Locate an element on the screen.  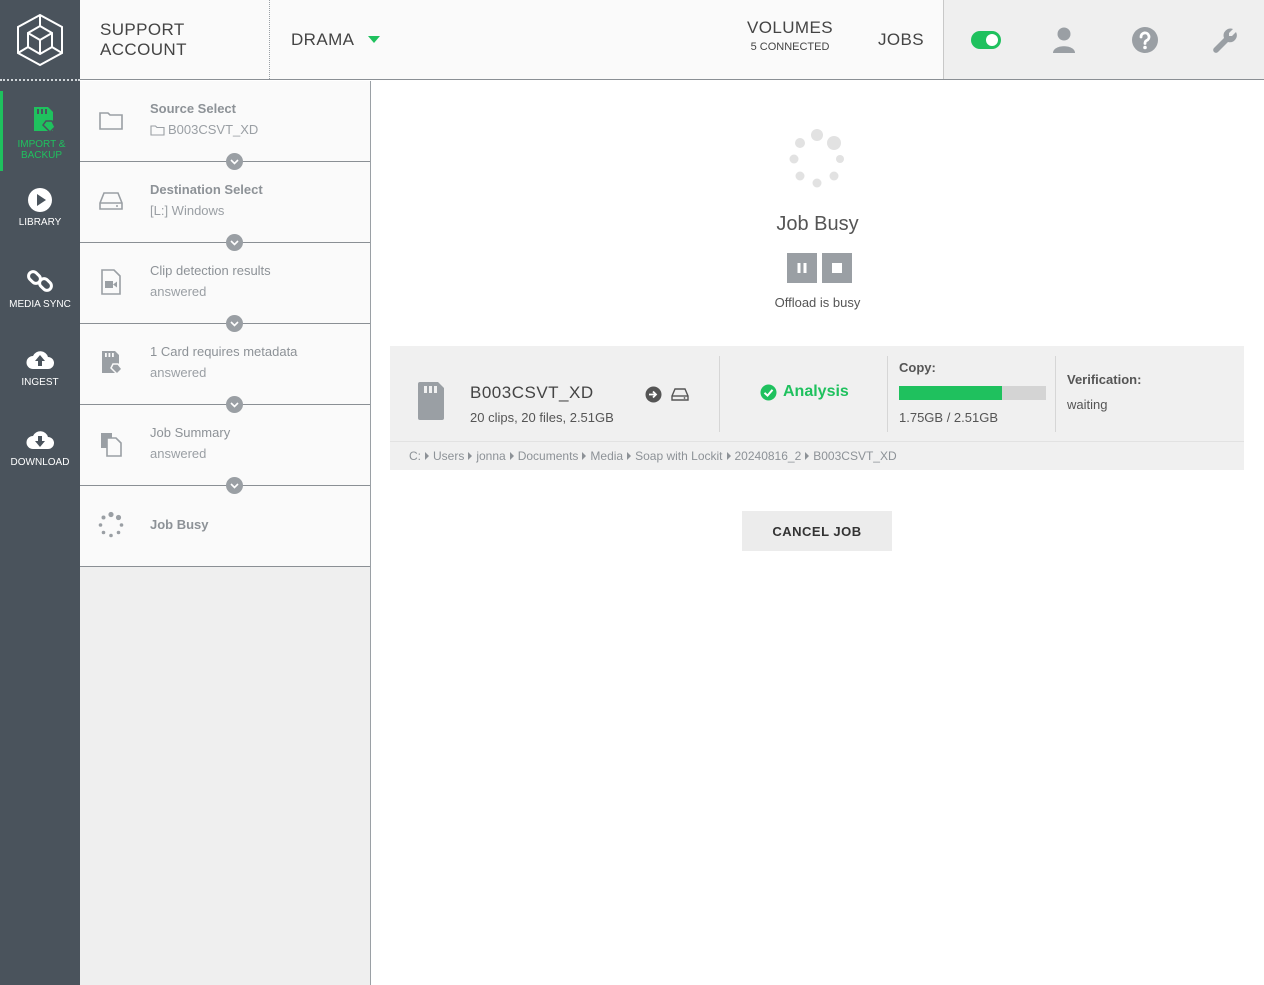
folder-small-icon is located at coordinates (157, 130).